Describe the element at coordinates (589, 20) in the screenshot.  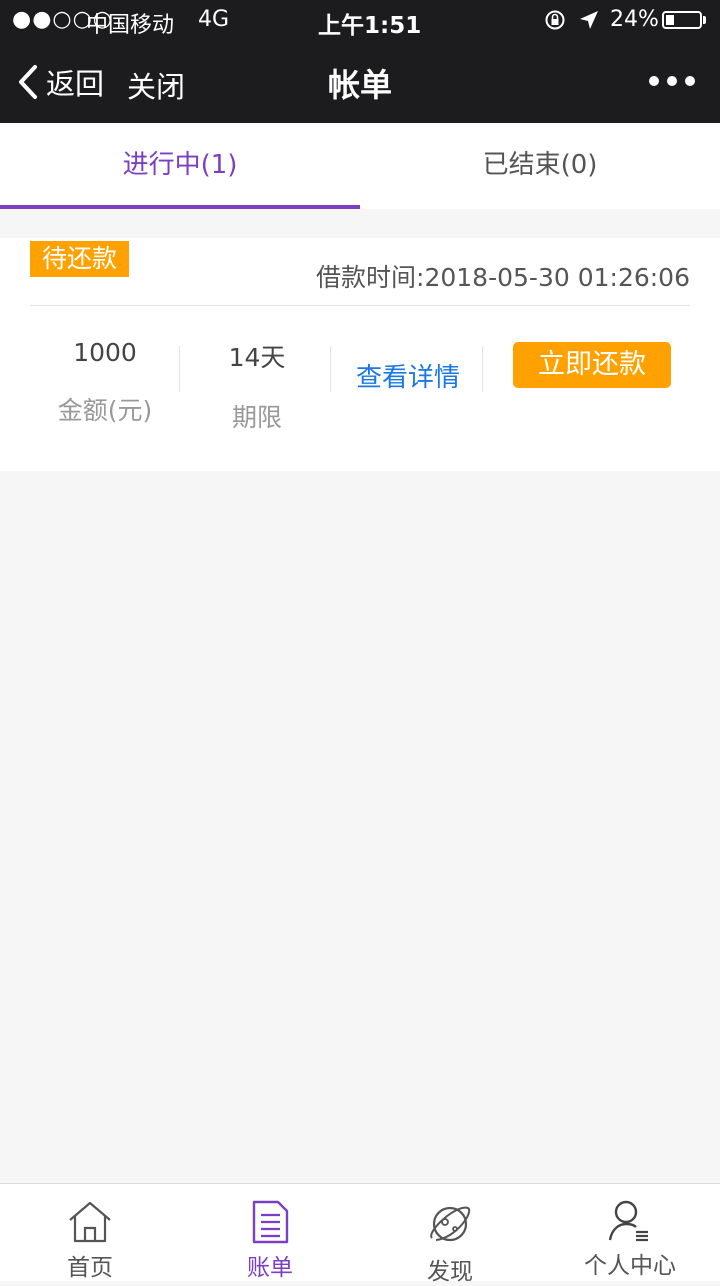
I see `location-arrow-icon` at that location.